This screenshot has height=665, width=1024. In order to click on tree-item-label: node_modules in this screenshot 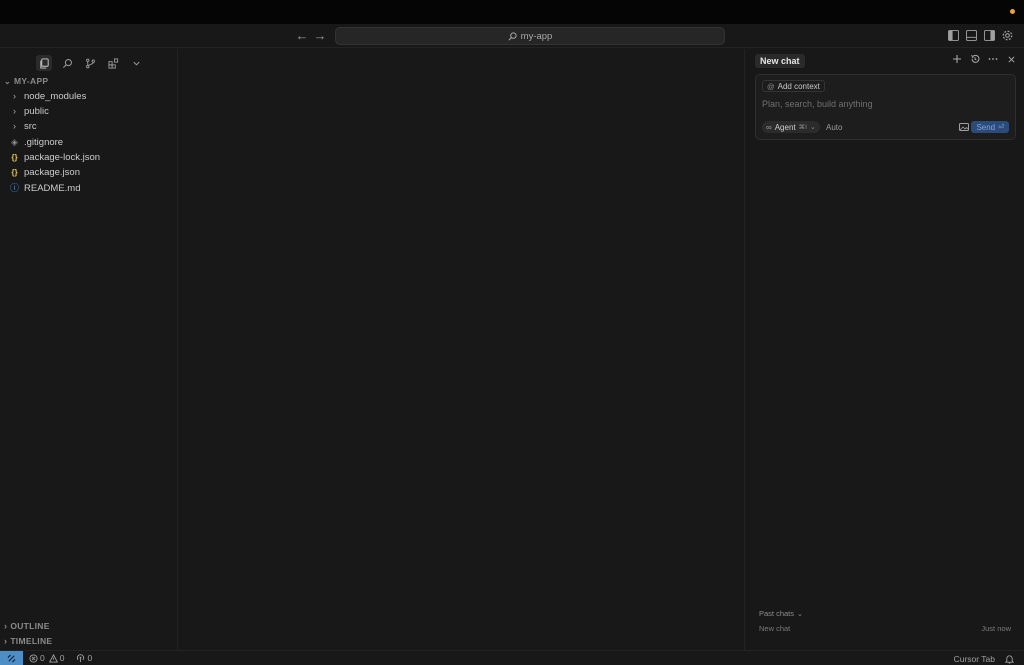, I will do `click(55, 96)`.